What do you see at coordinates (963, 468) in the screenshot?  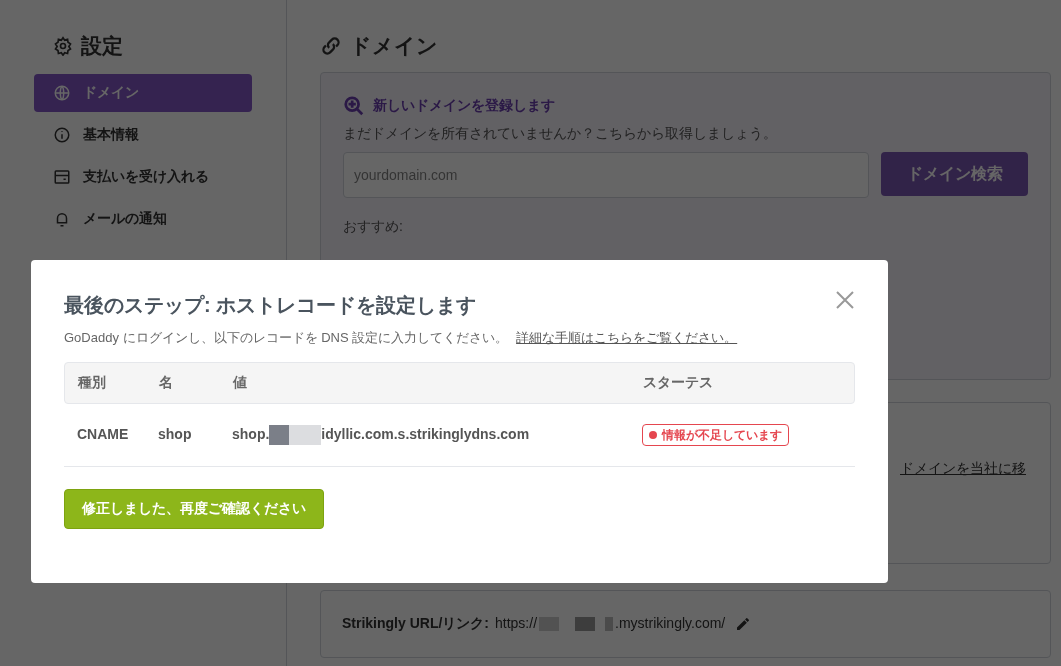 I see `transfer-link: ドメインを当社に移` at bounding box center [963, 468].